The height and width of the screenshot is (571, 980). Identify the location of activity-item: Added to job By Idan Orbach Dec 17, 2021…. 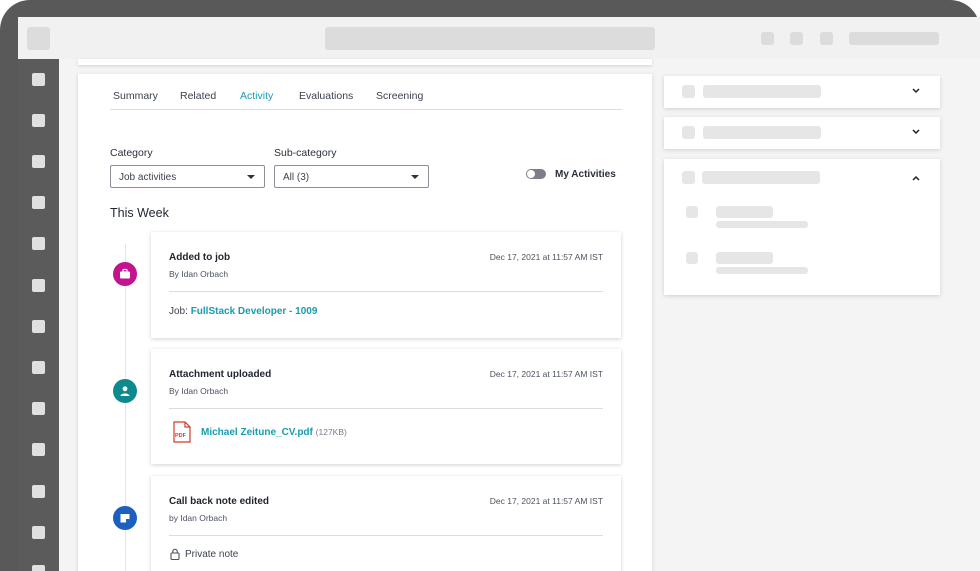
(386, 285).